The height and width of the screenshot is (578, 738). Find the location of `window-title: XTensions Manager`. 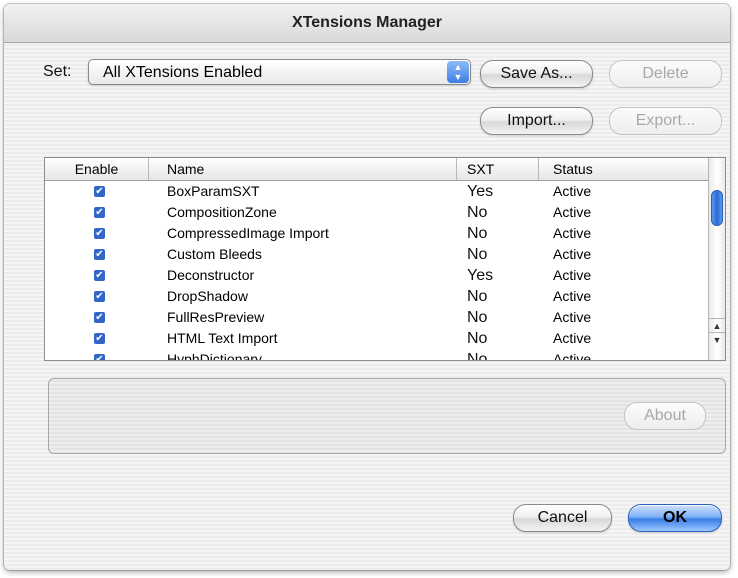

window-title: XTensions Manager is located at coordinates (367, 23).